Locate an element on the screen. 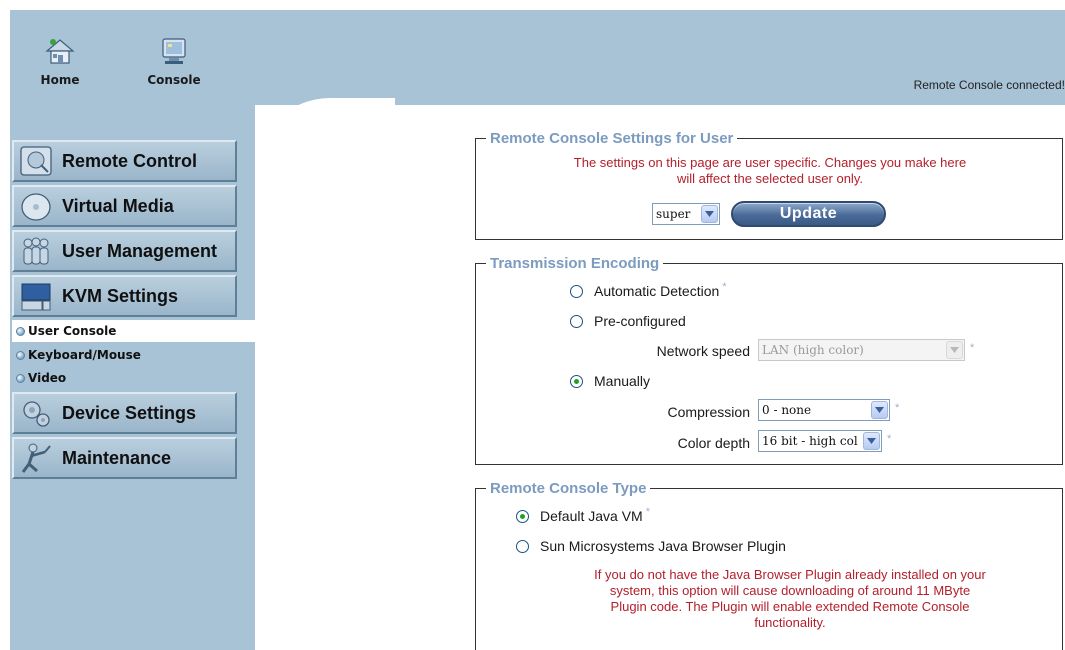 This screenshot has width=1065, height=650. sidebar-subitem-label: Video is located at coordinates (47, 378).